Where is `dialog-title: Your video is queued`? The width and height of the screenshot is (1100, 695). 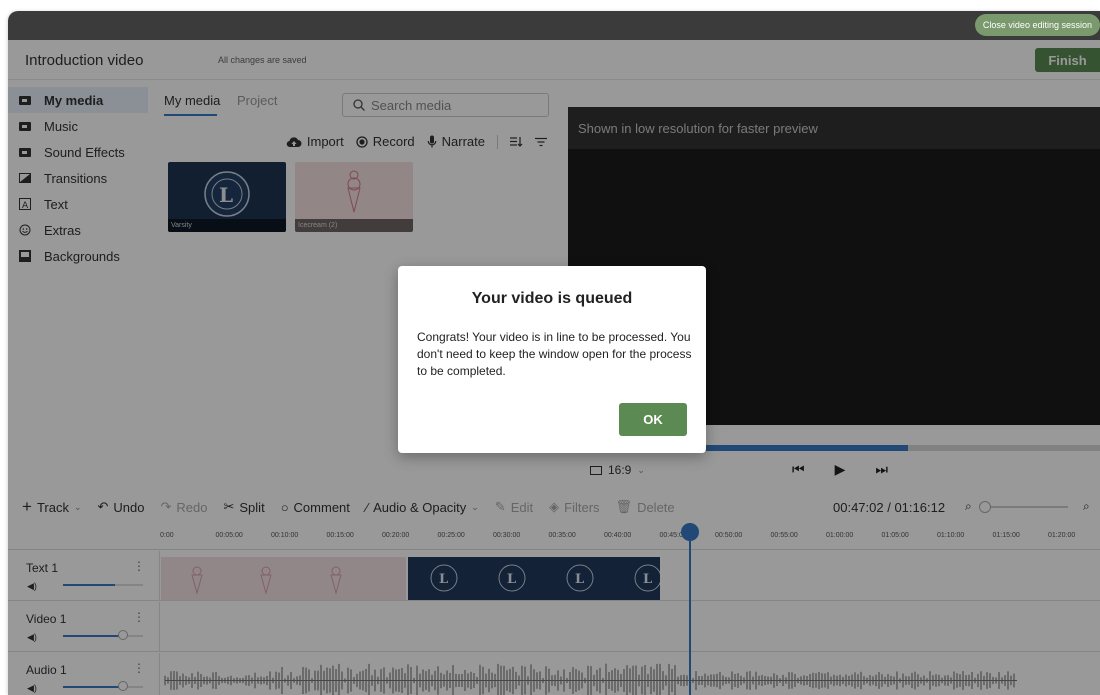 dialog-title: Your video is queued is located at coordinates (552, 298).